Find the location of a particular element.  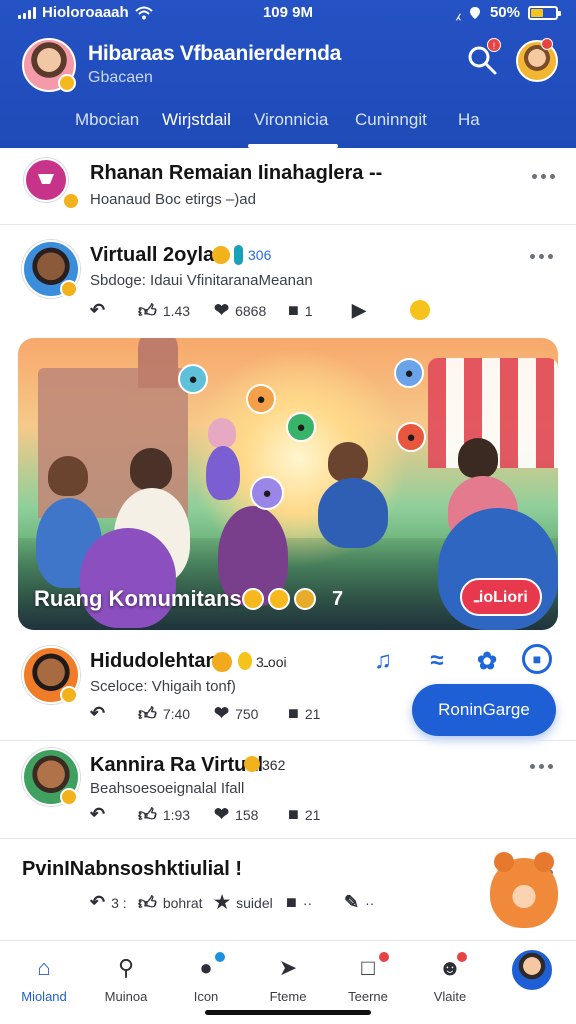

comment-count: 1 is located at coordinates (308, 310).